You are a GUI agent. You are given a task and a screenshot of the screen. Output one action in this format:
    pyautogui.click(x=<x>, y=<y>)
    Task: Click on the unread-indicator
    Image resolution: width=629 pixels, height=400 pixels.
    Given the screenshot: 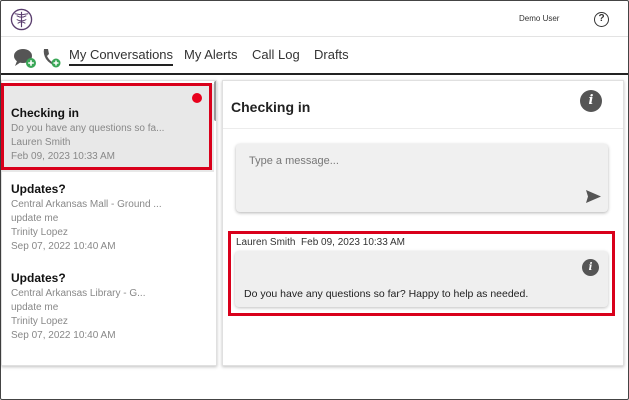 What is the action you would take?
    pyautogui.click(x=197, y=98)
    